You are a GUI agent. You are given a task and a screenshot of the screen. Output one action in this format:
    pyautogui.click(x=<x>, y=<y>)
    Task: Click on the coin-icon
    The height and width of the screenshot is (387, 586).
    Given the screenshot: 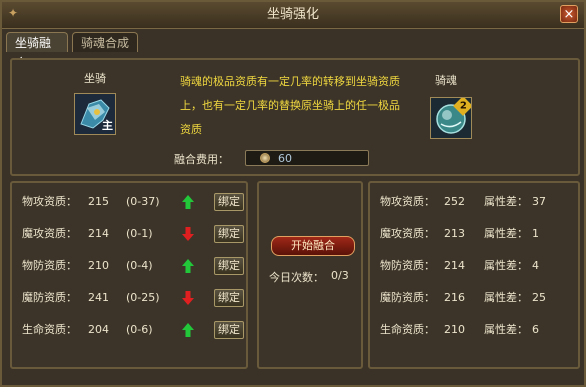 What is the action you would take?
    pyautogui.click(x=265, y=158)
    